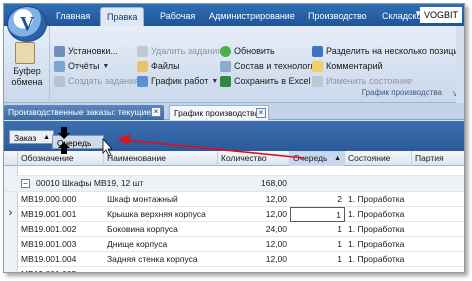  I want to click on group-row-total: 168,00, so click(274, 183).